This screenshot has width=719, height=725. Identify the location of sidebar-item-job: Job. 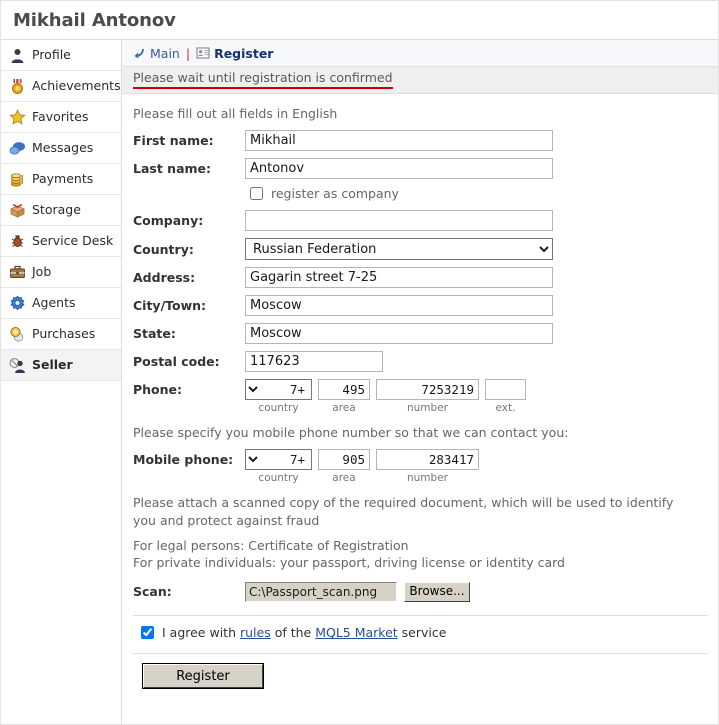
(61, 272).